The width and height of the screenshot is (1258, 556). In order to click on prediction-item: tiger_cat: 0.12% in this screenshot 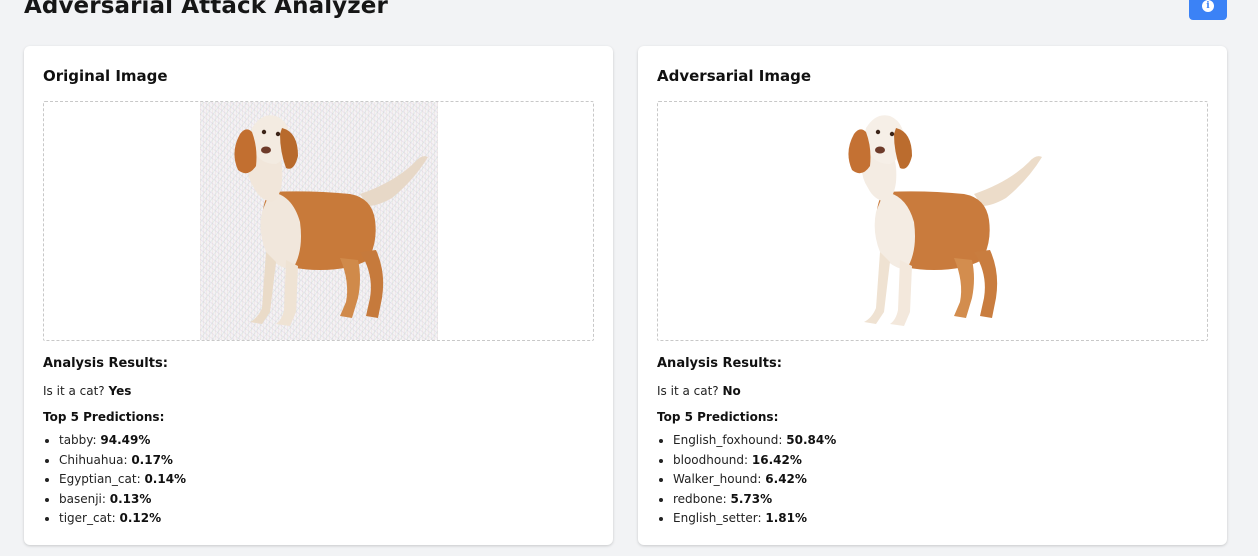, I will do `click(114, 519)`.